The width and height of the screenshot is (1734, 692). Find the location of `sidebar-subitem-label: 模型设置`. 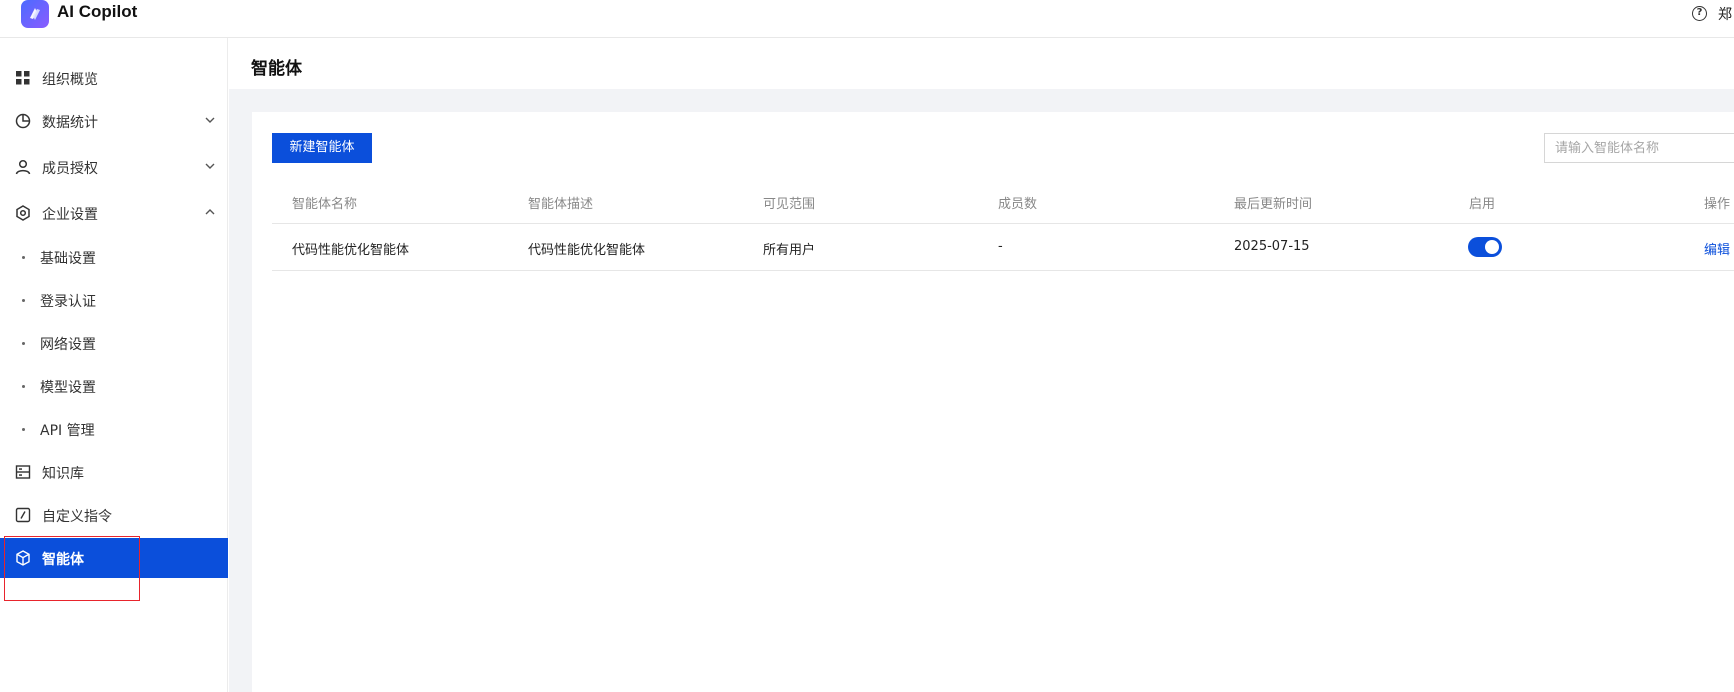

sidebar-subitem-label: 模型设置 is located at coordinates (68, 388).